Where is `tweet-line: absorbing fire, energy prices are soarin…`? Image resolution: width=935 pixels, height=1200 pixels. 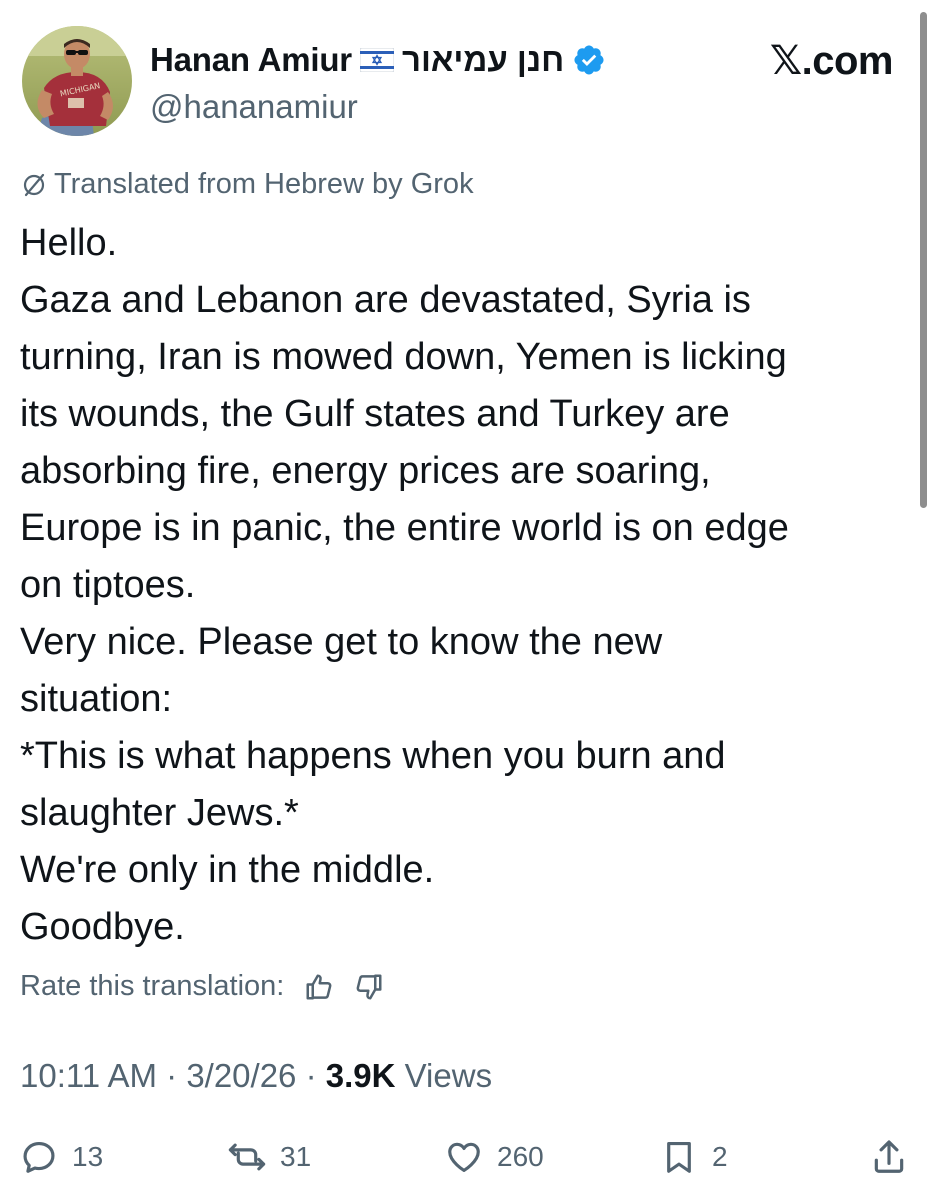
tweet-line: absorbing fire, energy prices are soarin… is located at coordinates (365, 471).